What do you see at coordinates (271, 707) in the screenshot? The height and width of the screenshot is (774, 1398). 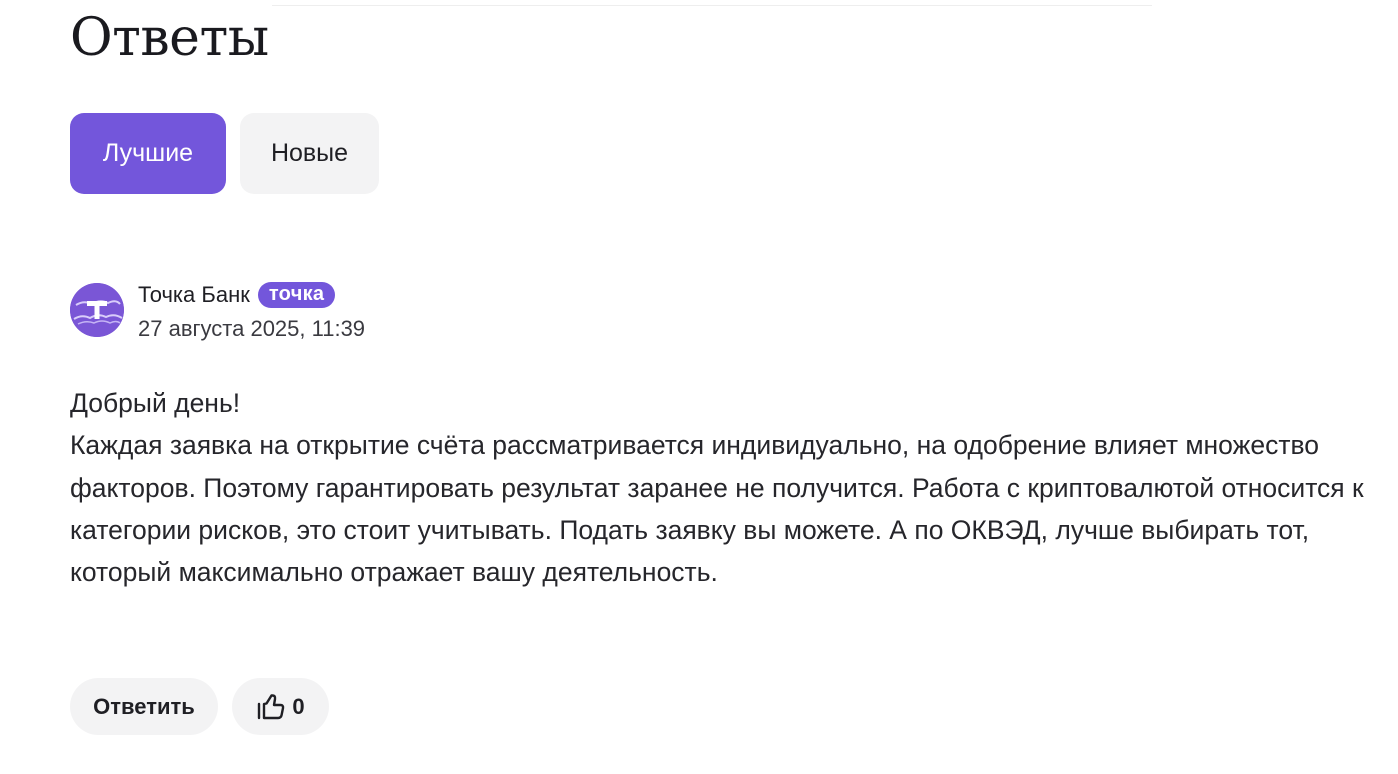 I see `thumbs-up-icon` at bounding box center [271, 707].